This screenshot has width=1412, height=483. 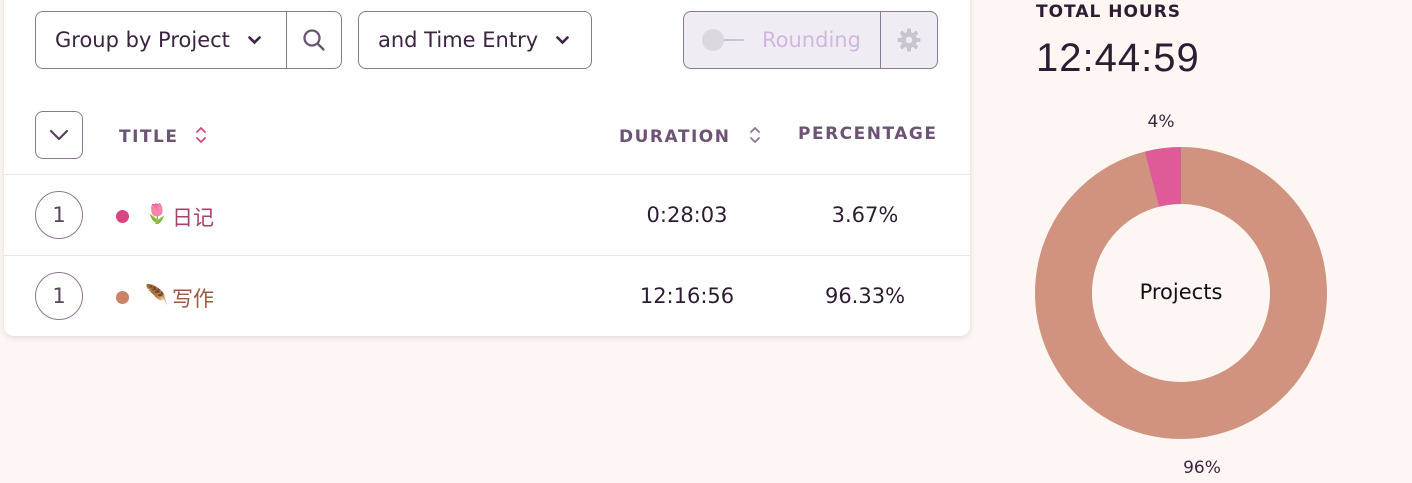 I want to click on toggle-switch-icon, so click(x=724, y=40).